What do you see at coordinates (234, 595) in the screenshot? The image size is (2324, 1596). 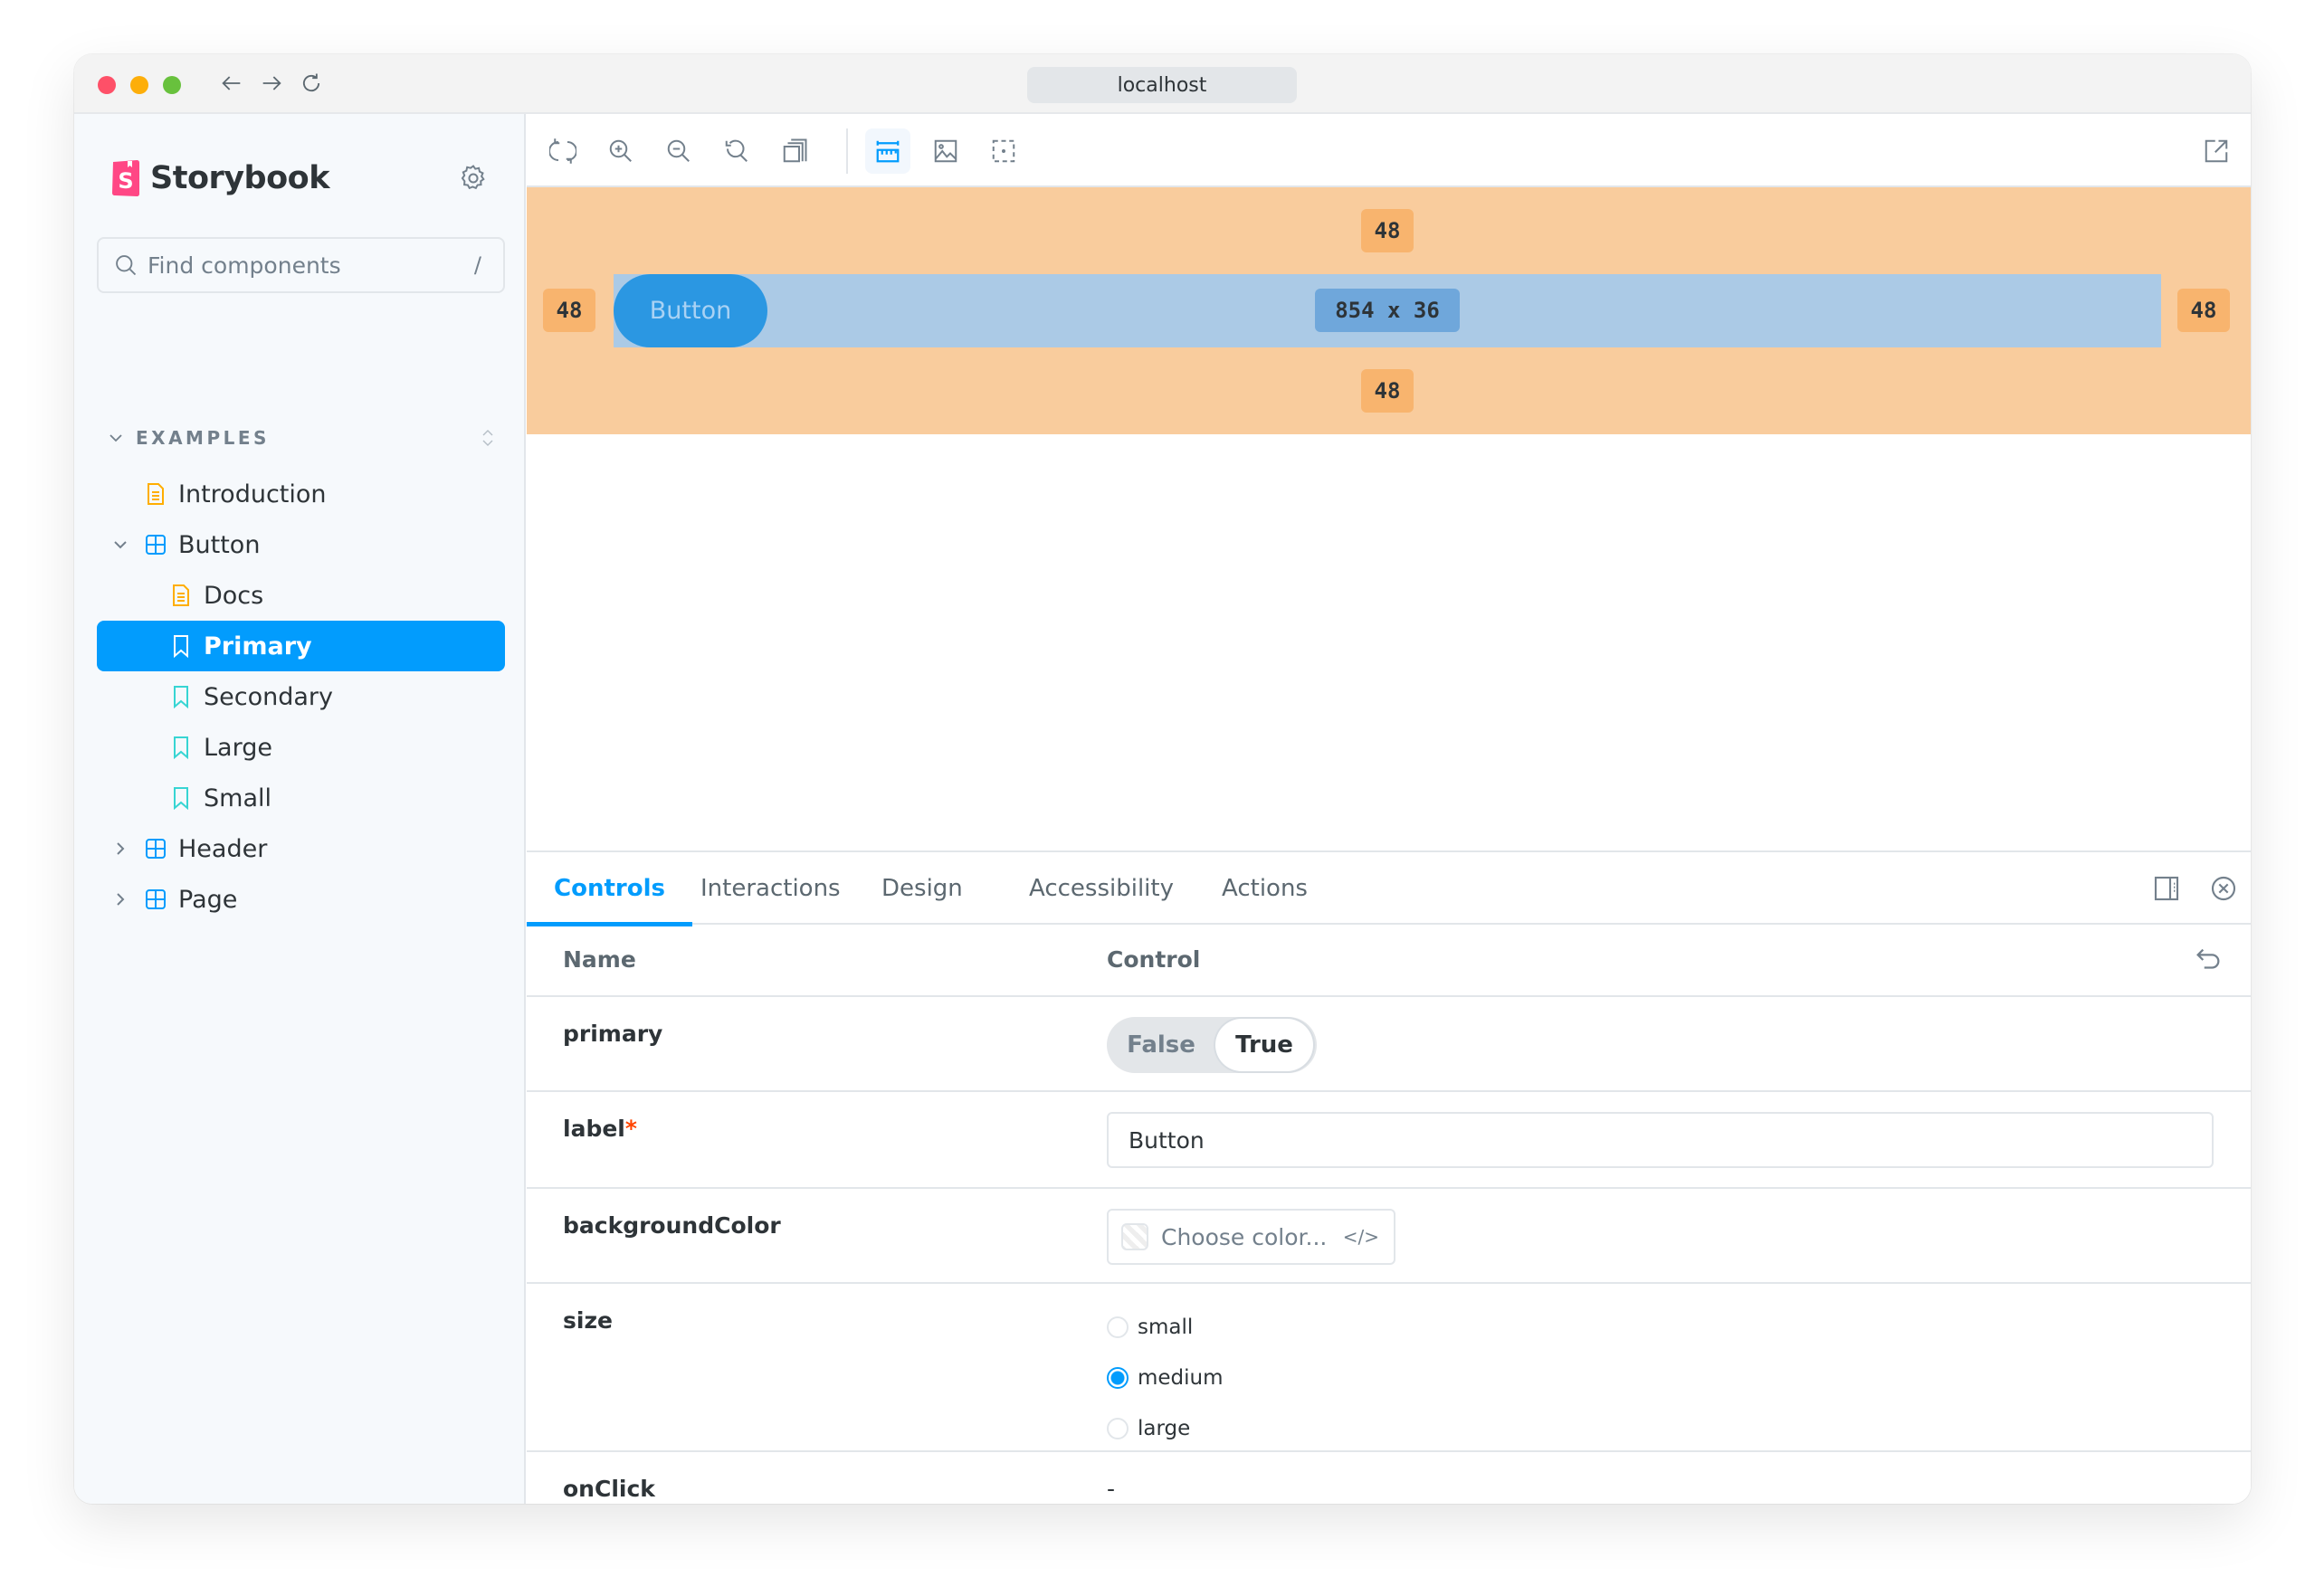 I see `tree-item-label: Docs` at bounding box center [234, 595].